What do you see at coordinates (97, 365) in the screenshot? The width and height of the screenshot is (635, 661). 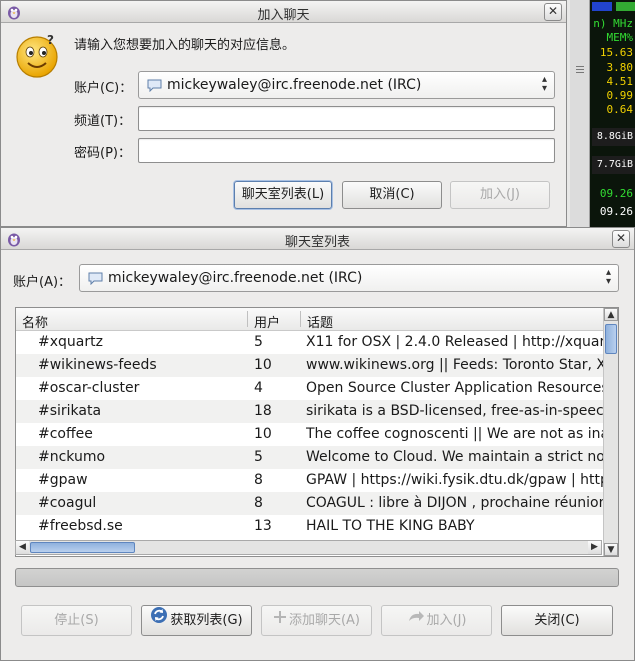 I see `room-name: #wikinews-feeds` at bounding box center [97, 365].